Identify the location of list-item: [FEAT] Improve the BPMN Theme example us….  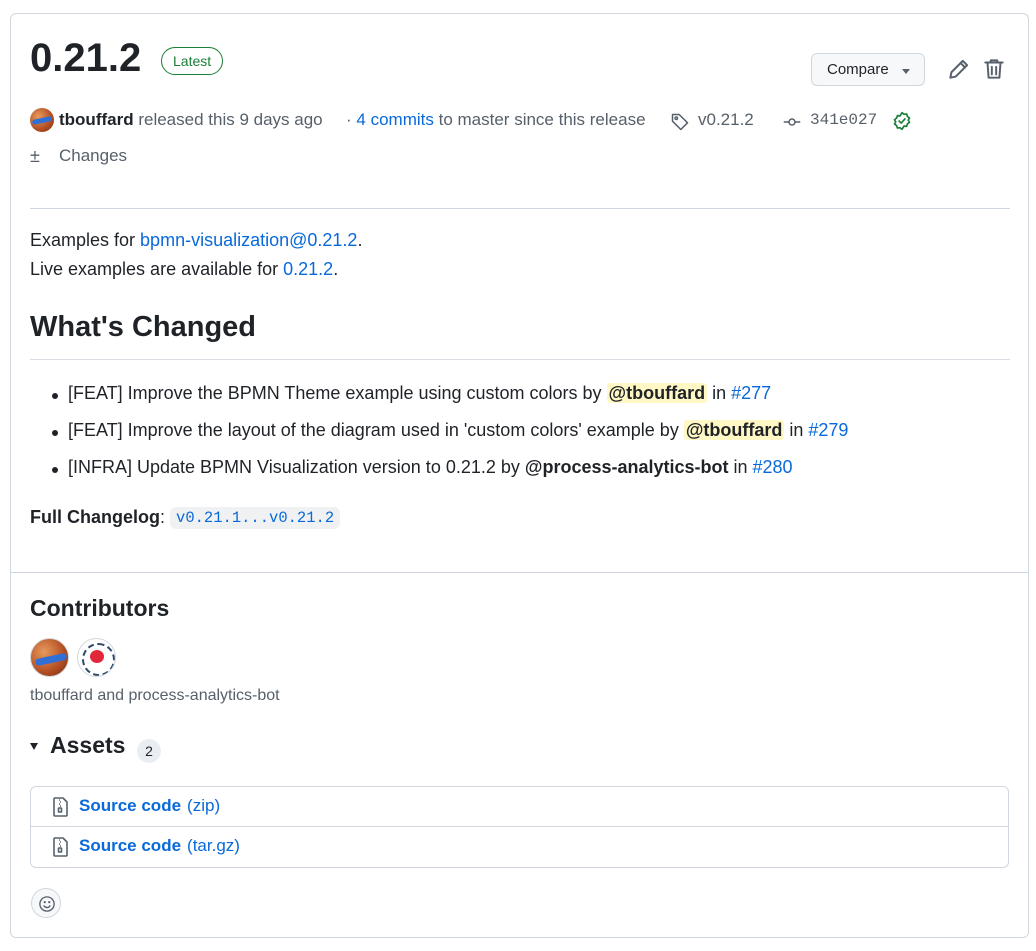
(439, 401).